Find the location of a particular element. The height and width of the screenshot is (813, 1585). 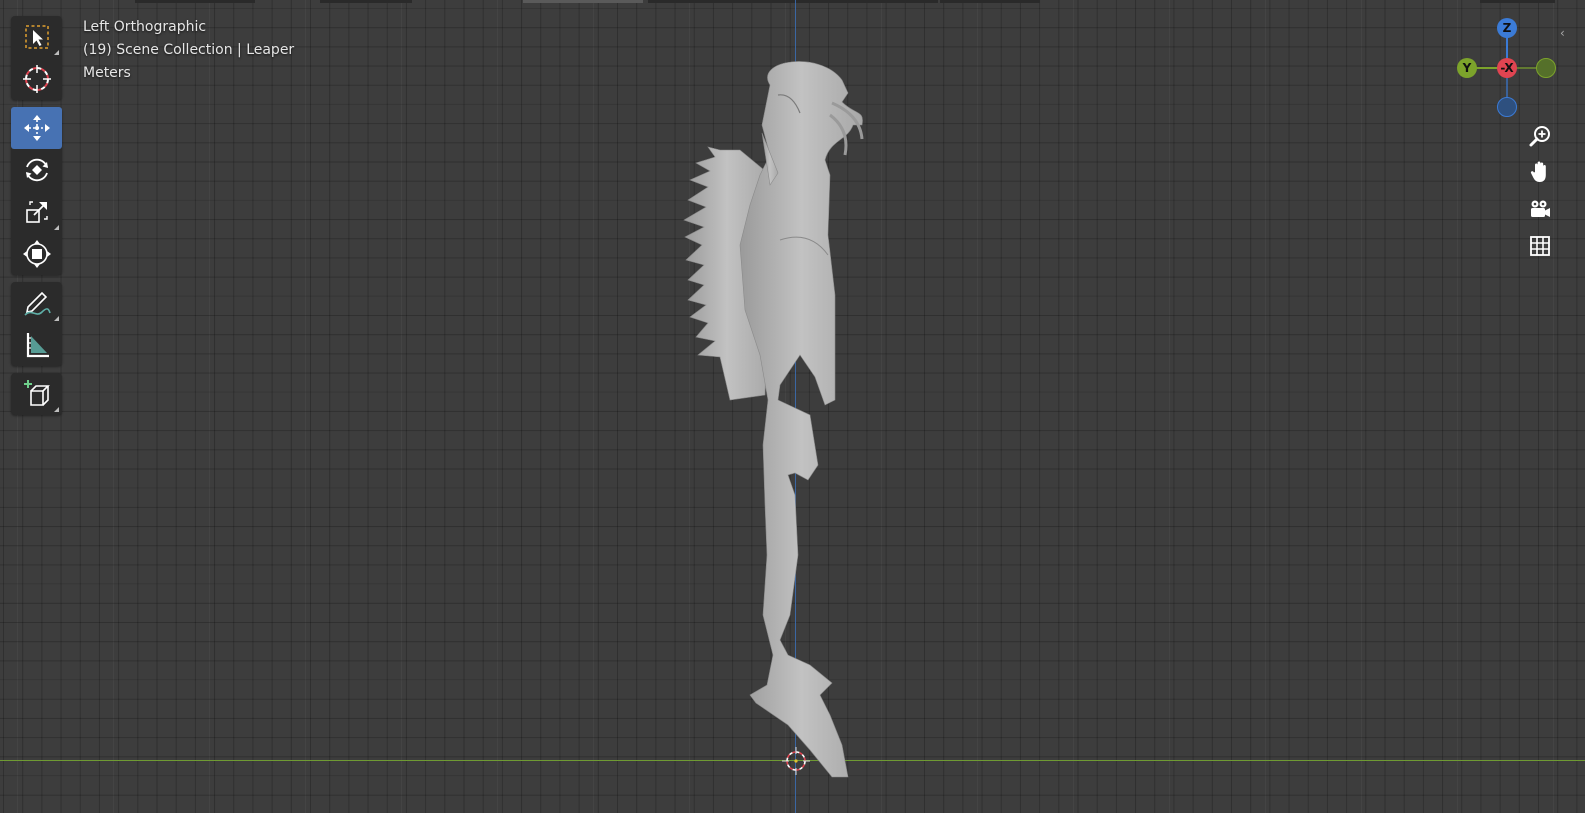

camera-icon is located at coordinates (1540, 208).